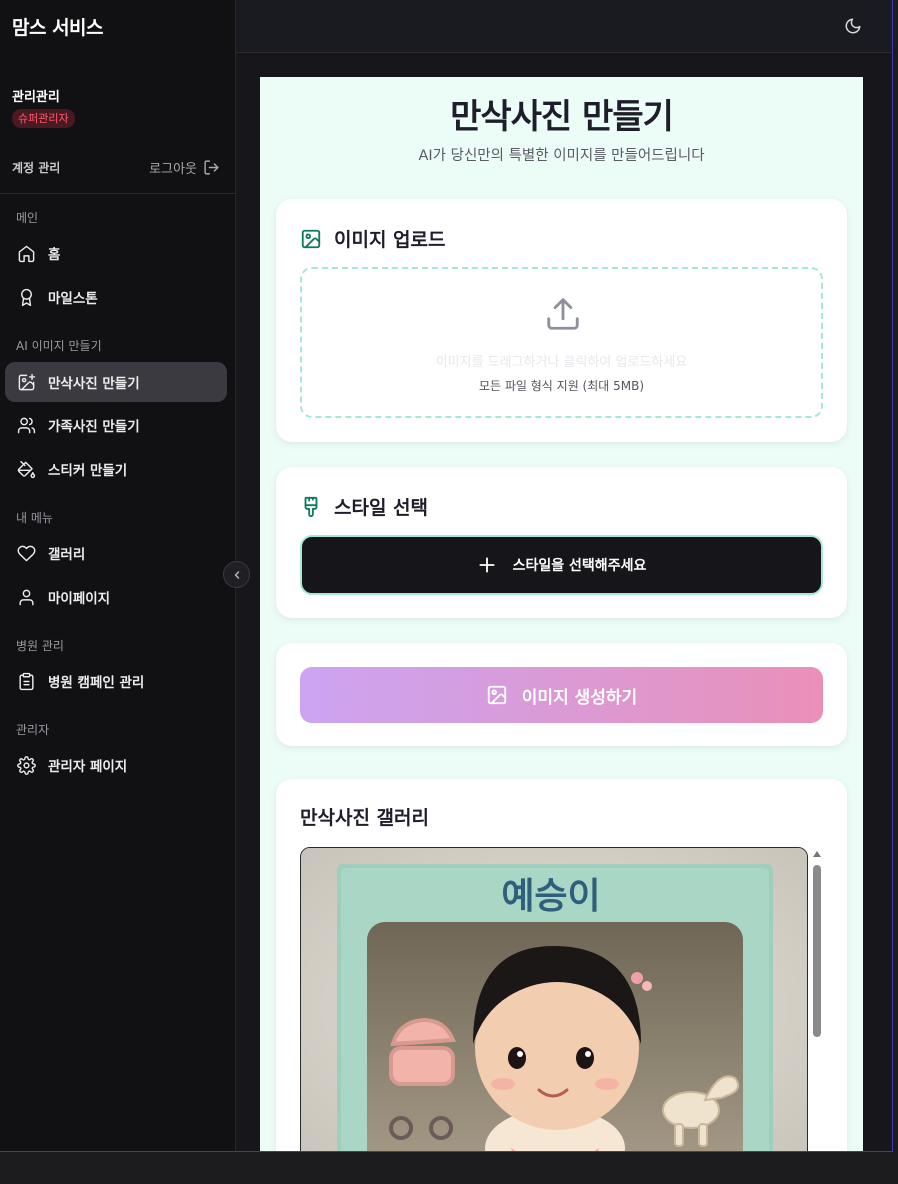 The height and width of the screenshot is (1184, 898). I want to click on gallery-image: 예승이, so click(554, 999).